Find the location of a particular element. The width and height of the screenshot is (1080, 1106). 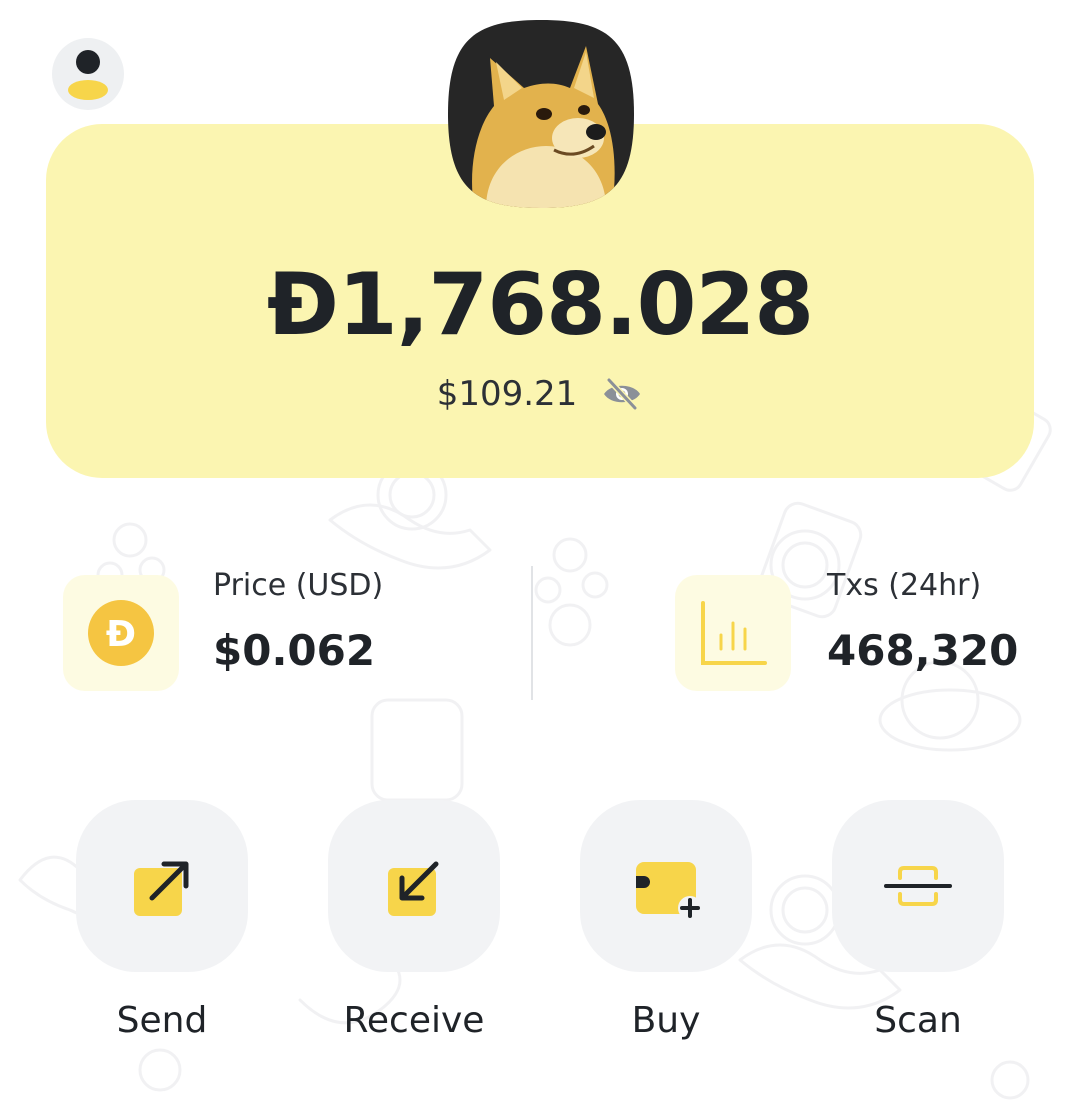

buy-action: Buy is located at coordinates (666, 920).